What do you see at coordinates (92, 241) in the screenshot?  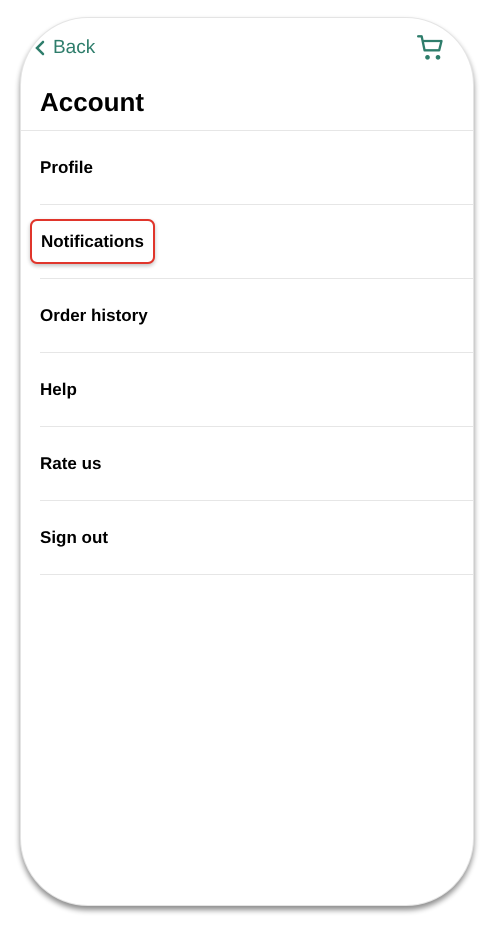 I see `menu-item: Notifications` at bounding box center [92, 241].